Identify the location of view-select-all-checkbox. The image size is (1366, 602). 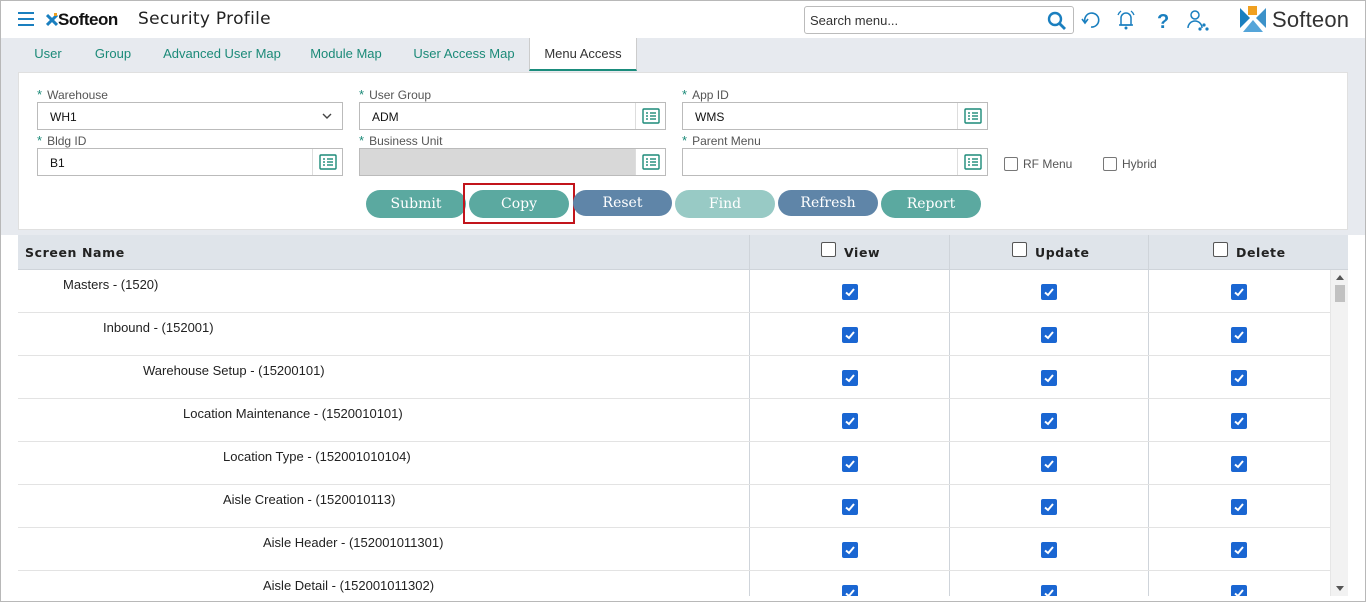
(828, 249).